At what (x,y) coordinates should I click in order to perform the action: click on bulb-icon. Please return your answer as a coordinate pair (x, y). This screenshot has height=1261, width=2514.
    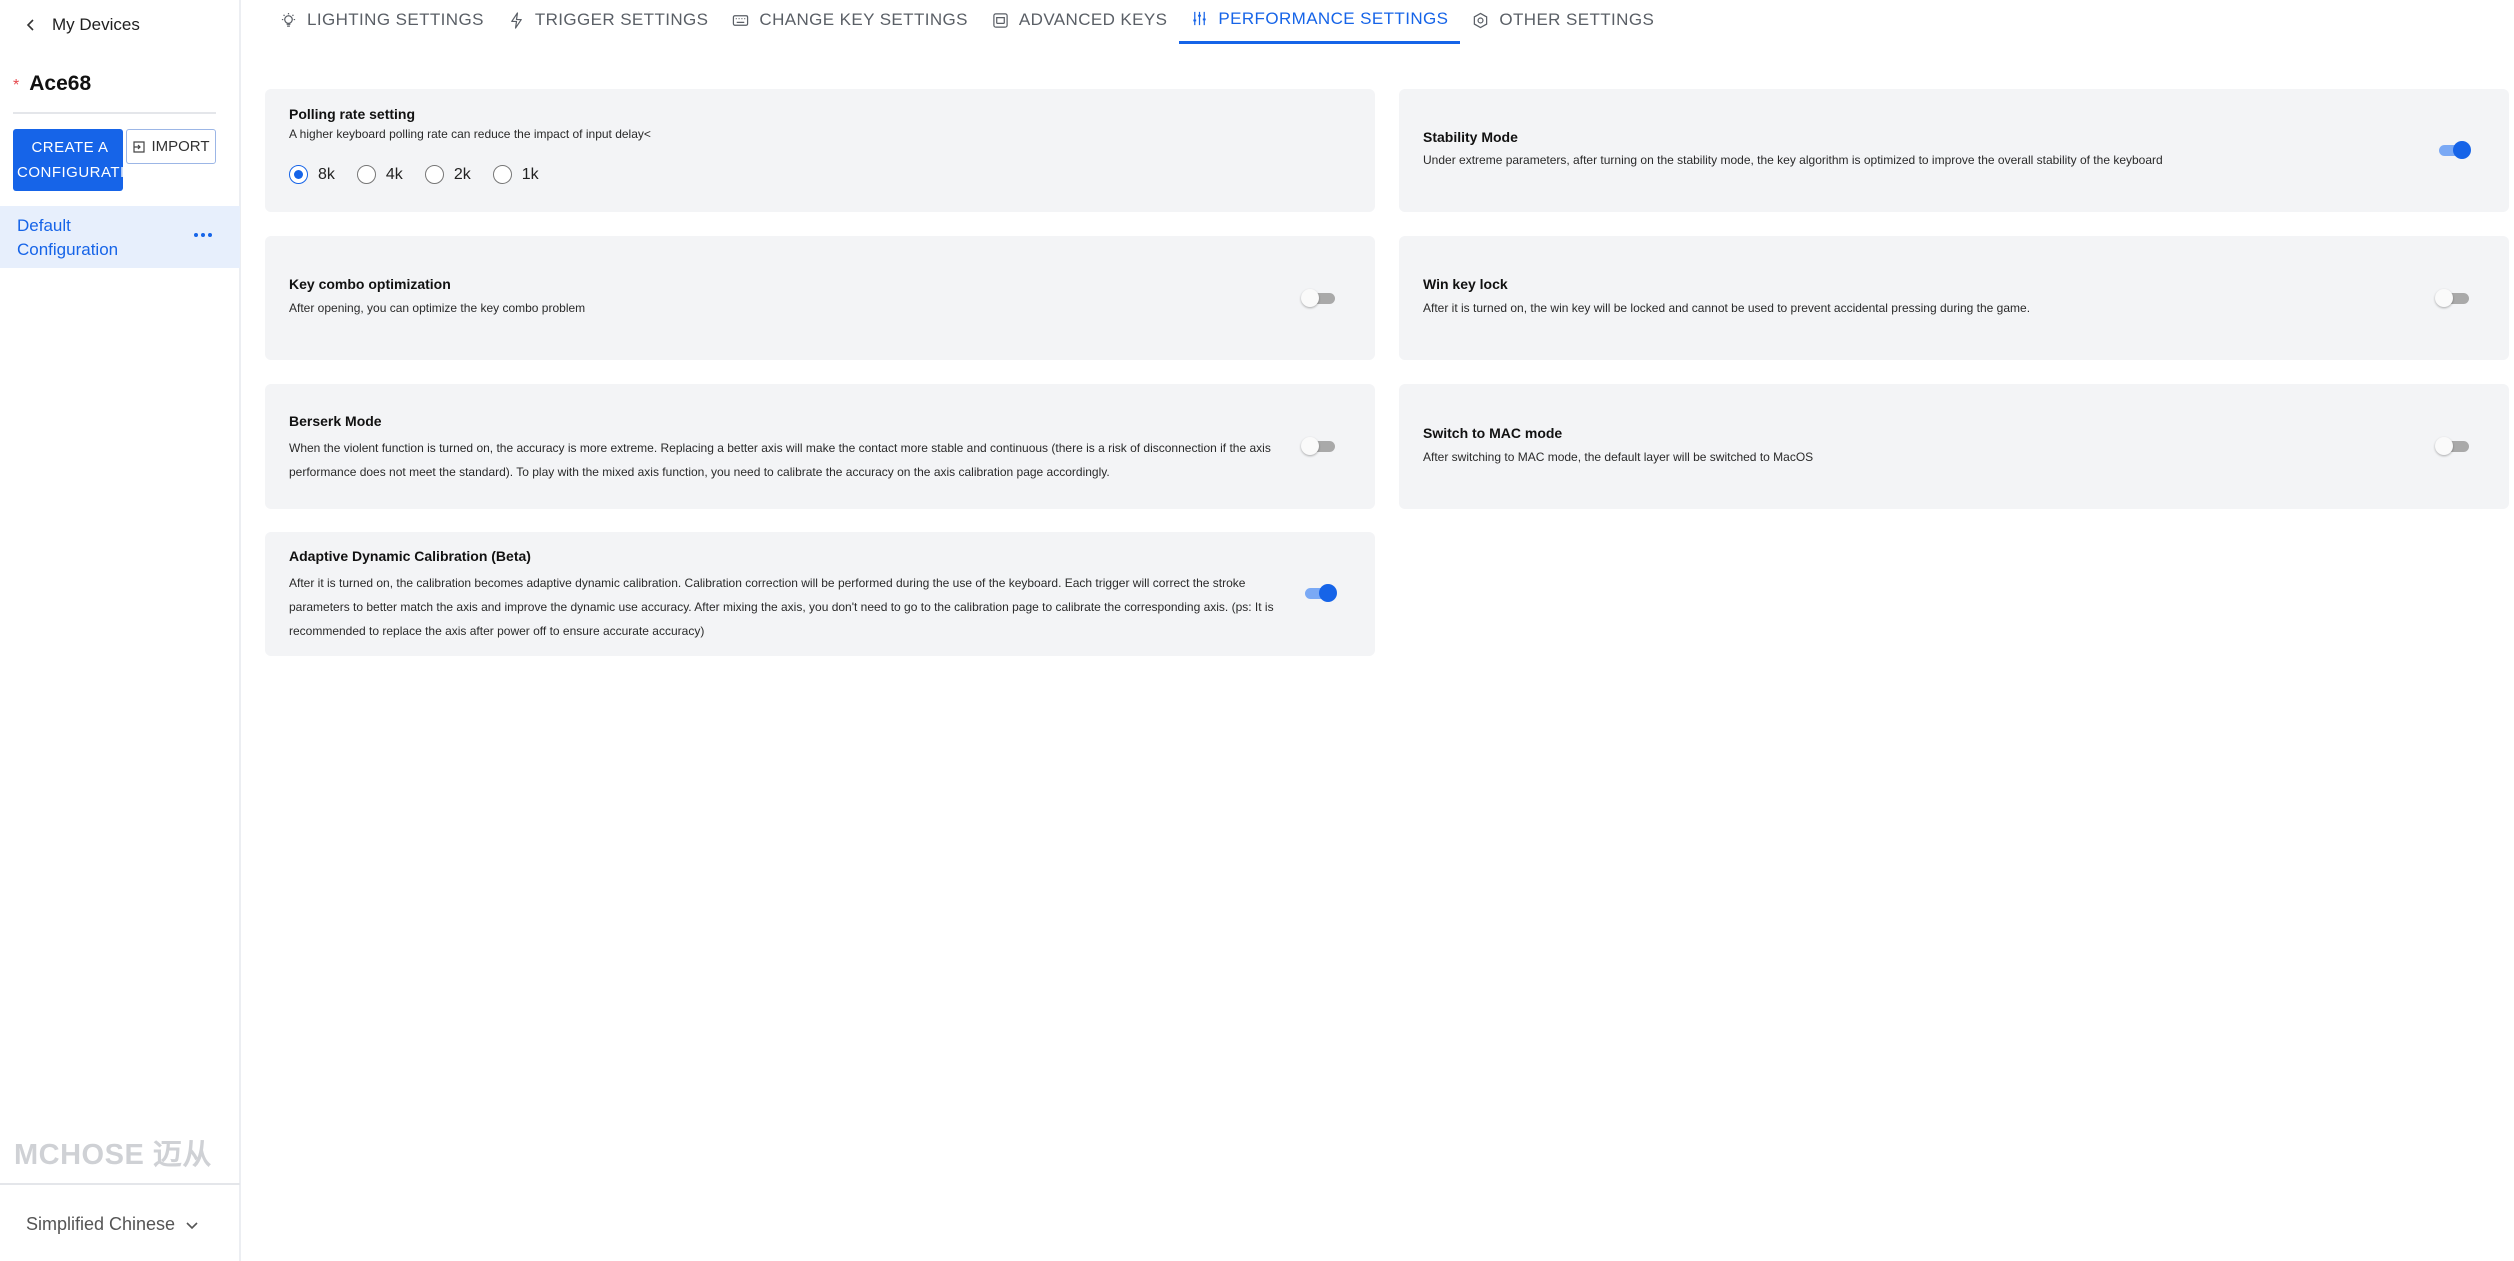
    Looking at the image, I should click on (288, 19).